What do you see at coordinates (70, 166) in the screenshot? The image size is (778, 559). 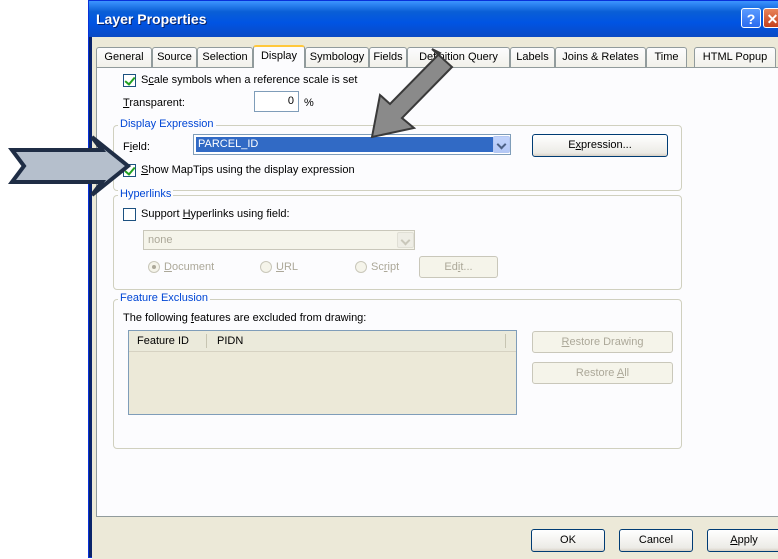 I see `annotation-arrow-right-icon` at bounding box center [70, 166].